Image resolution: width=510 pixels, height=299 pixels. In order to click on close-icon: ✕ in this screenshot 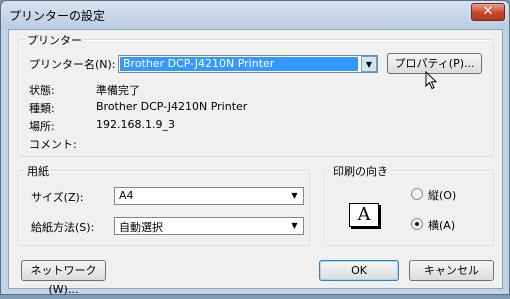, I will do `click(488, 11)`.